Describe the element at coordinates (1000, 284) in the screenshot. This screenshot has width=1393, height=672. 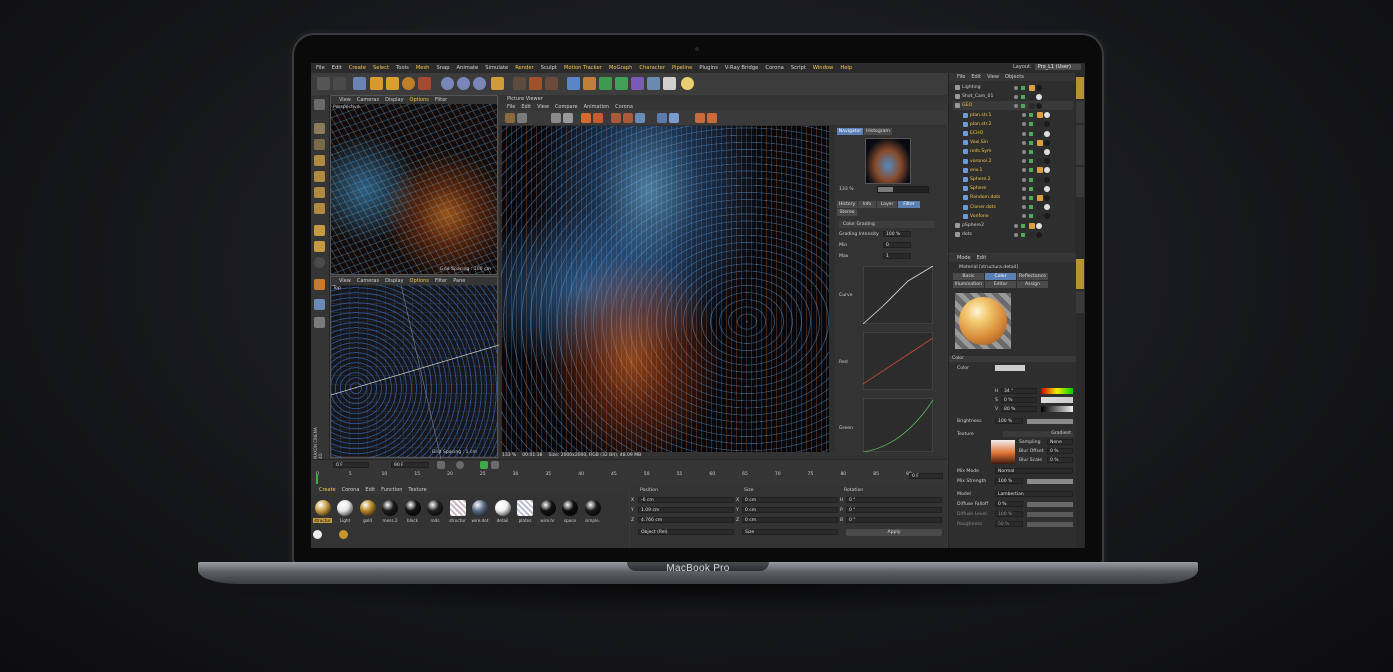
I see `attr-tab-editor: Editor` at that location.